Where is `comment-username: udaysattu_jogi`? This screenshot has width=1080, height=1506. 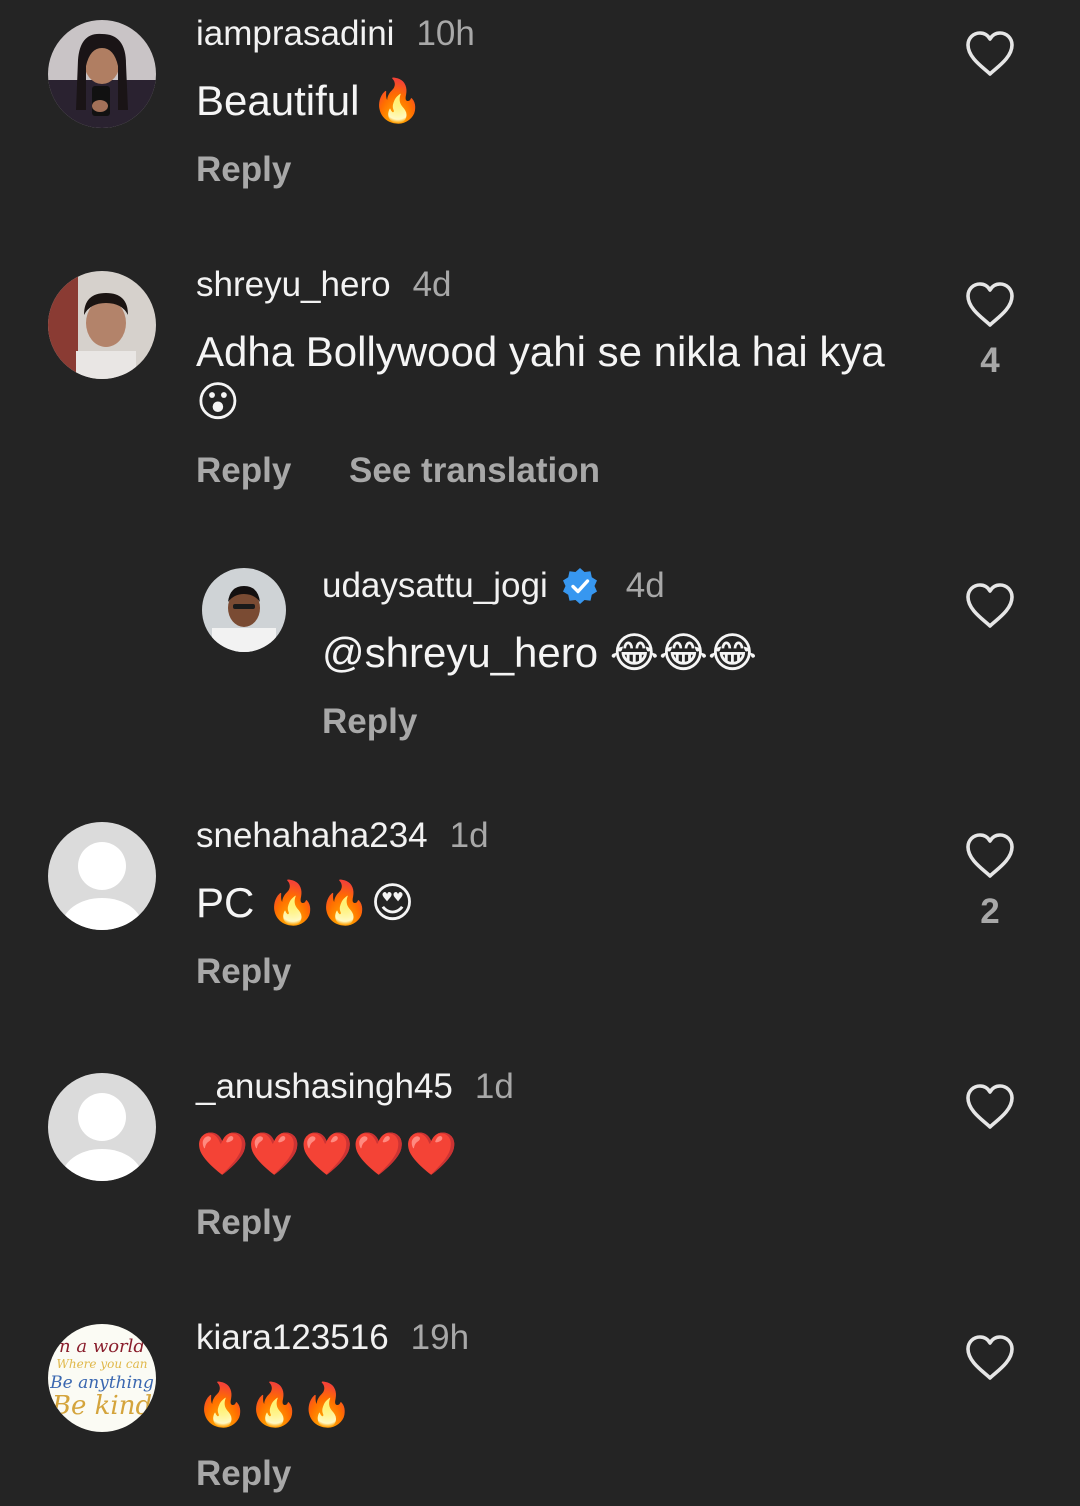
comment-username: udaysattu_jogi is located at coordinates (435, 586).